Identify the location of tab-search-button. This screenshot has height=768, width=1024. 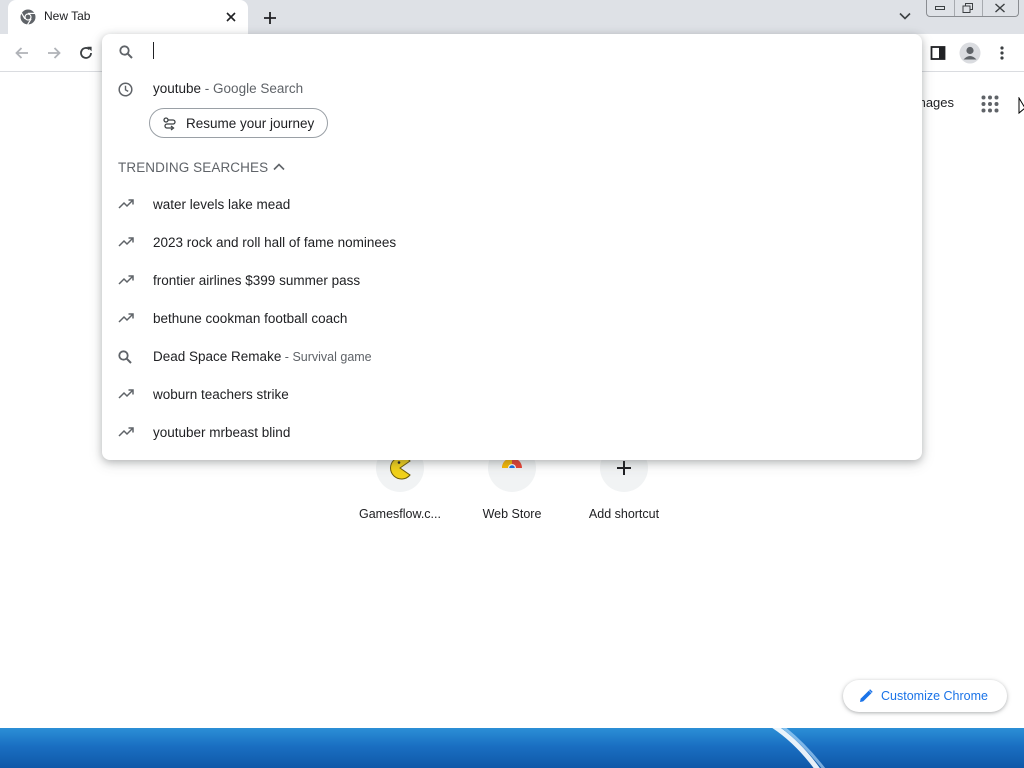
(905, 17).